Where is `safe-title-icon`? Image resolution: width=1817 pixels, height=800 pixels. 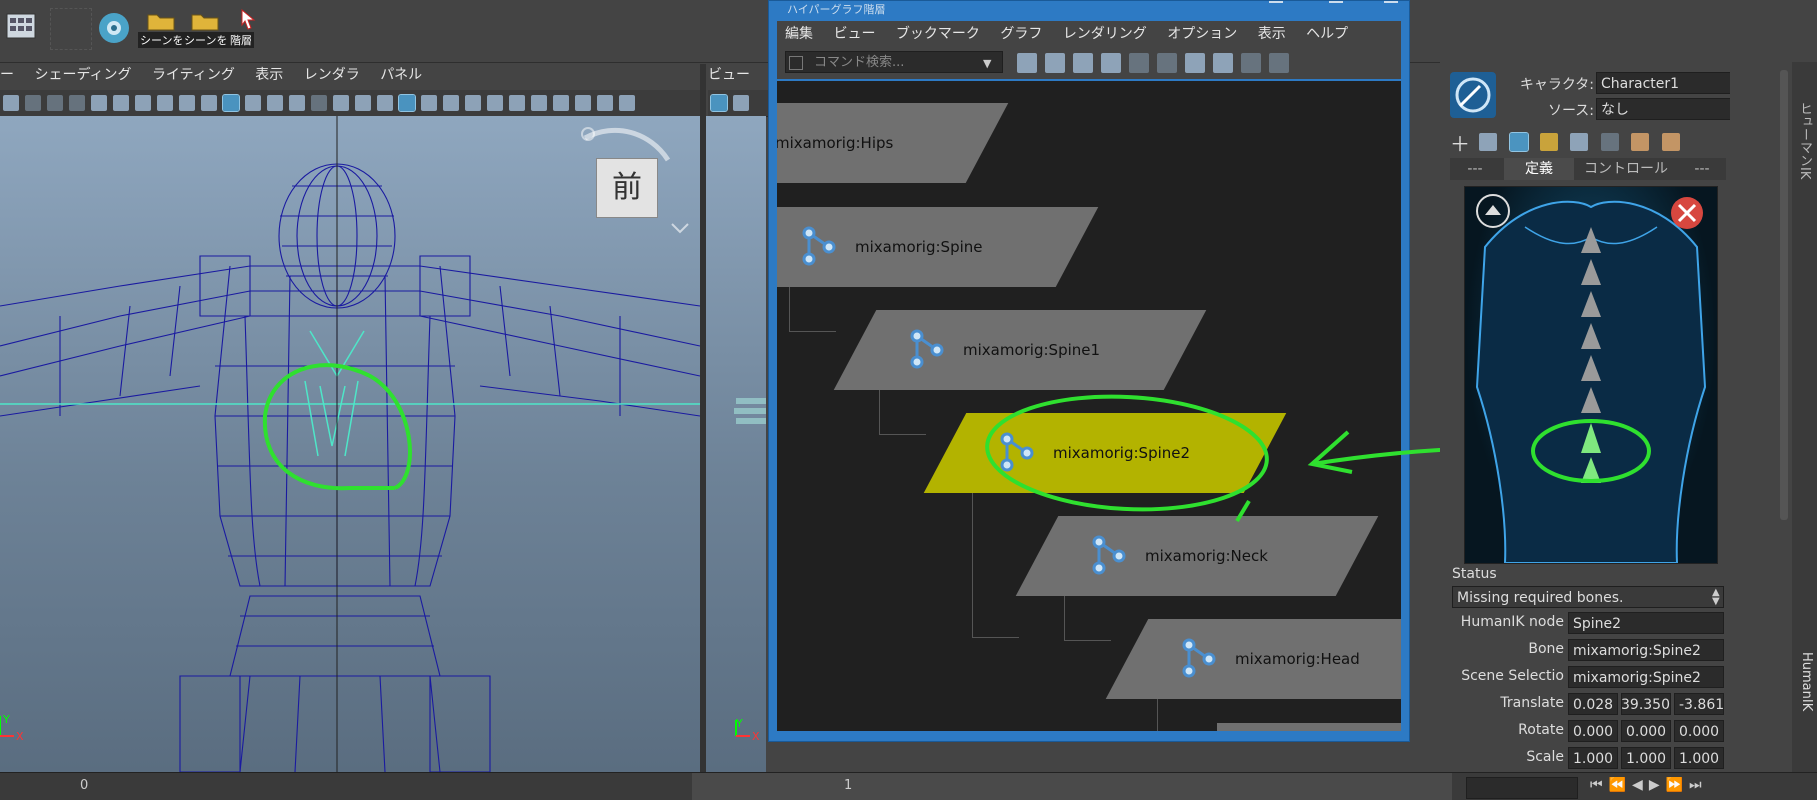 safe-title-icon is located at coordinates (385, 103).